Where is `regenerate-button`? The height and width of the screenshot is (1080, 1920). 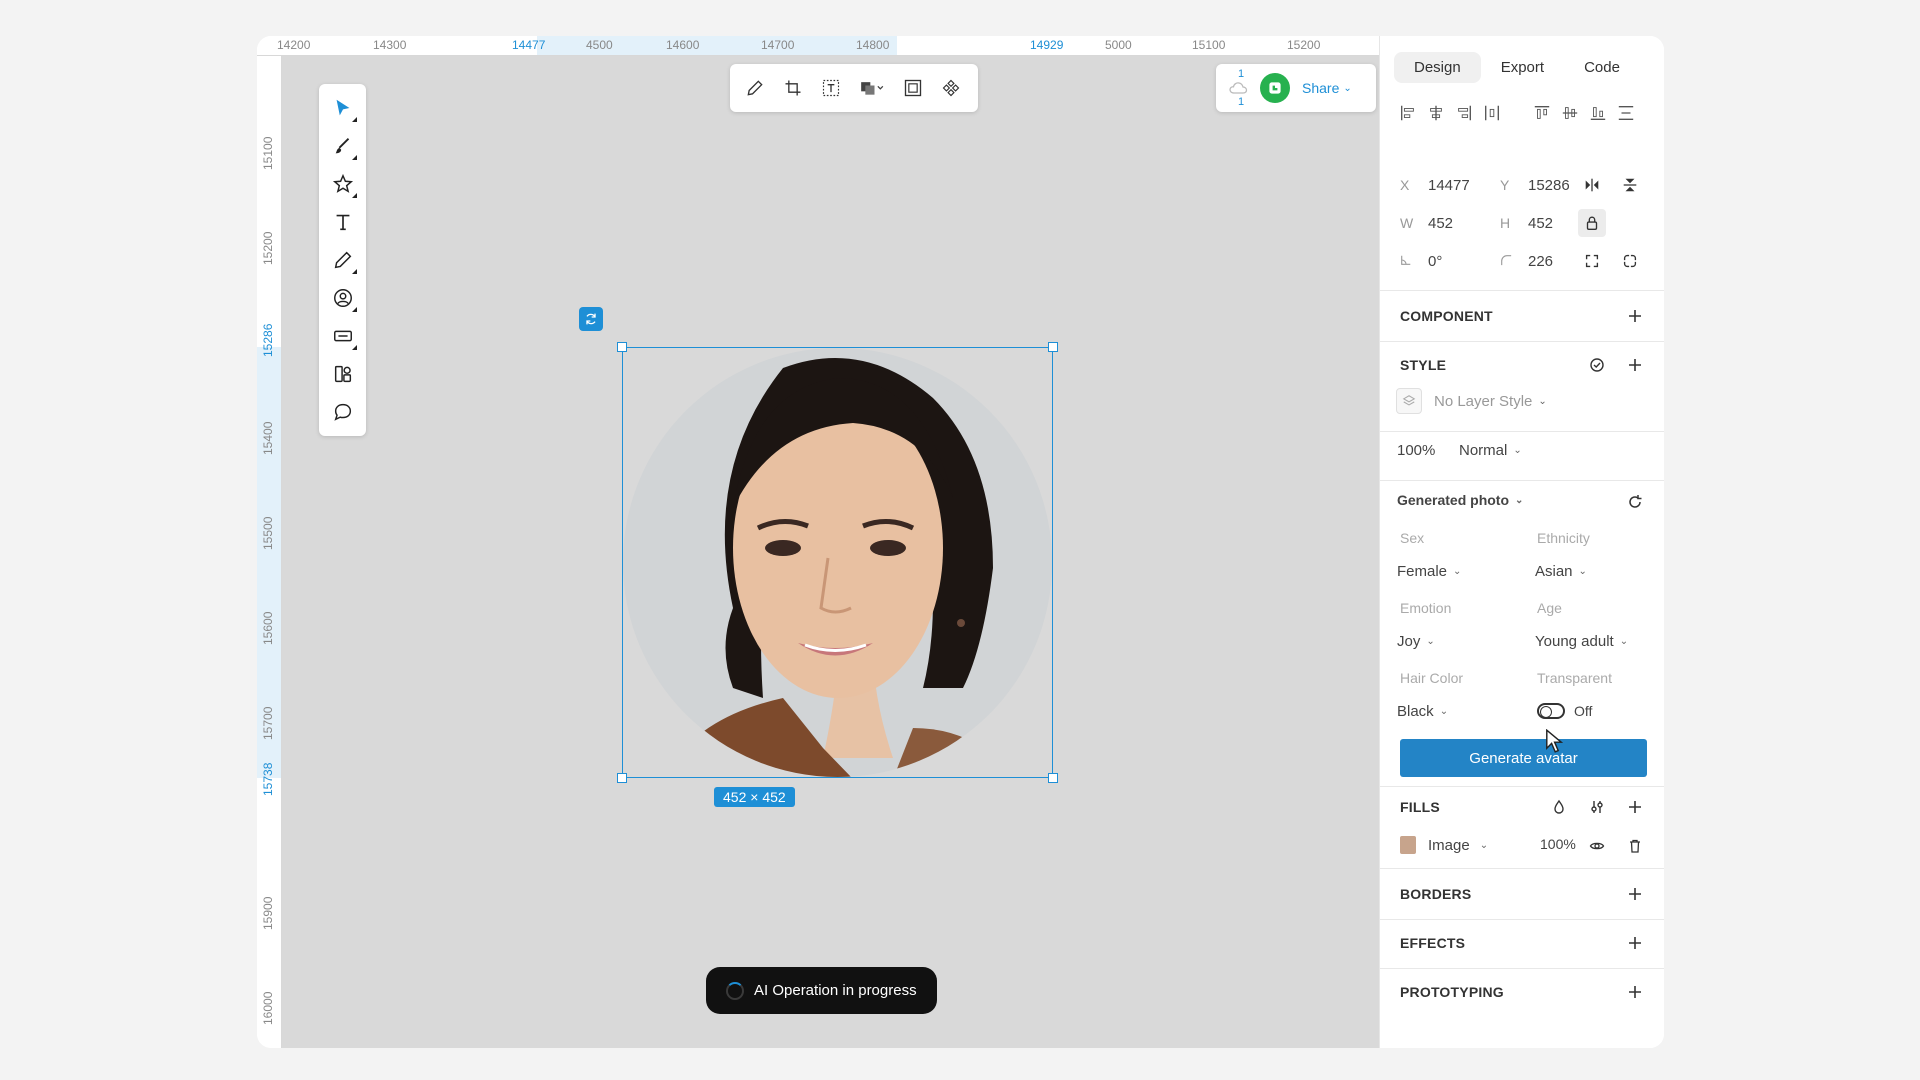 regenerate-button is located at coordinates (1635, 502).